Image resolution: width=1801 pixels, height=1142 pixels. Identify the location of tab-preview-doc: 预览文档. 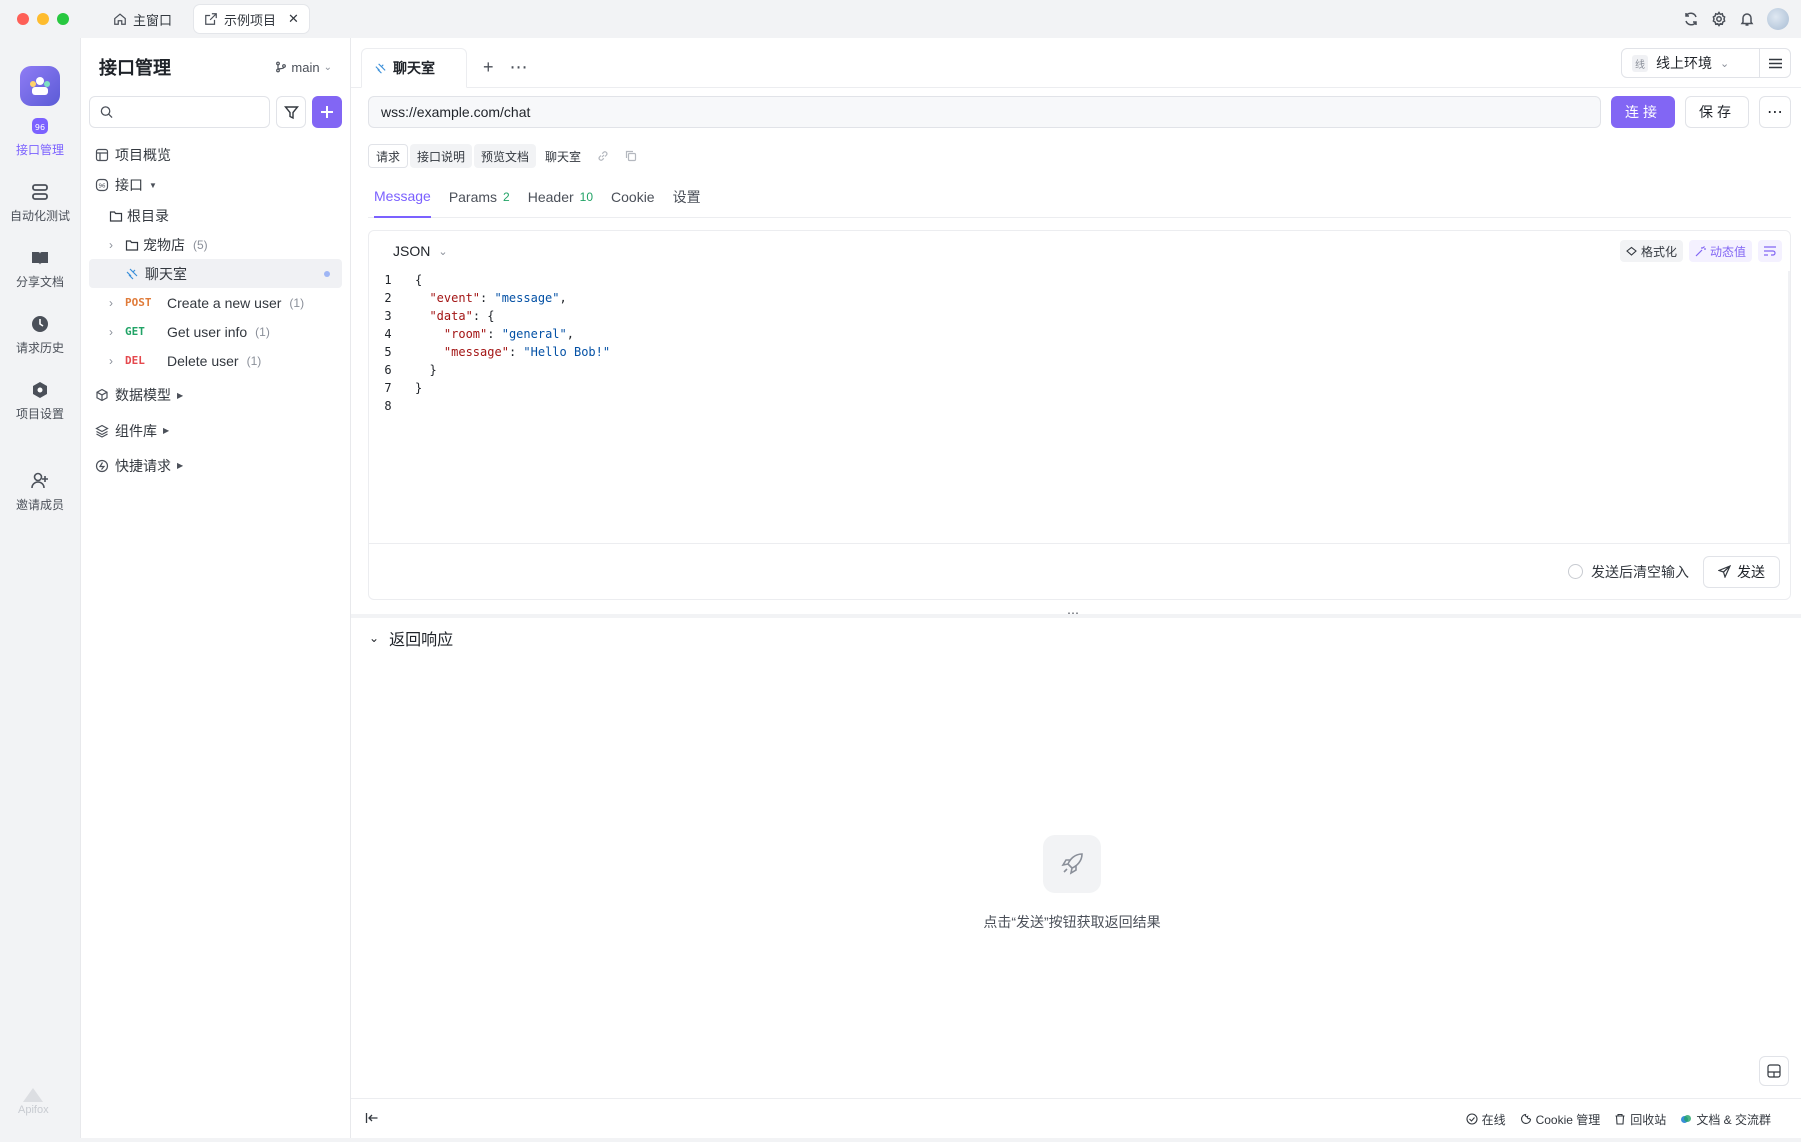
(505, 156).